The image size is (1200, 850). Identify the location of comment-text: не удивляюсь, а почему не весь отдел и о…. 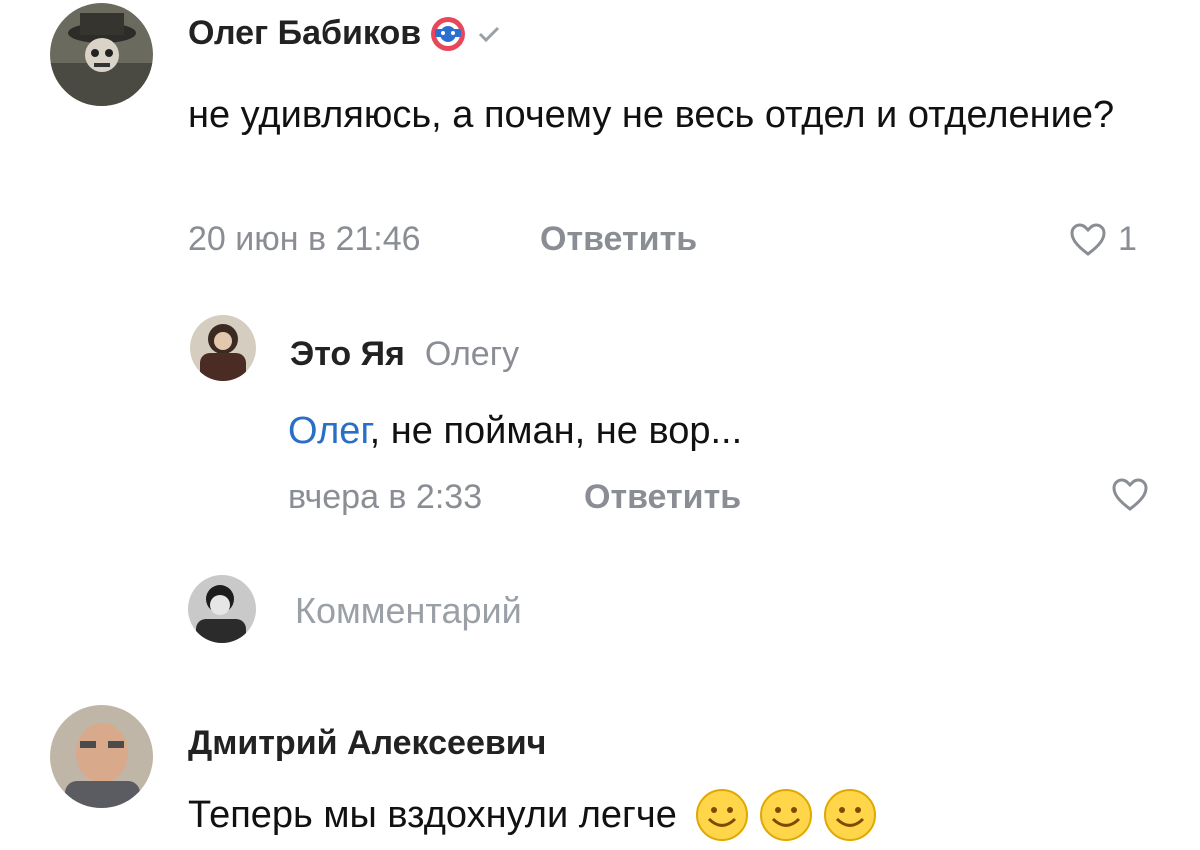
(651, 115).